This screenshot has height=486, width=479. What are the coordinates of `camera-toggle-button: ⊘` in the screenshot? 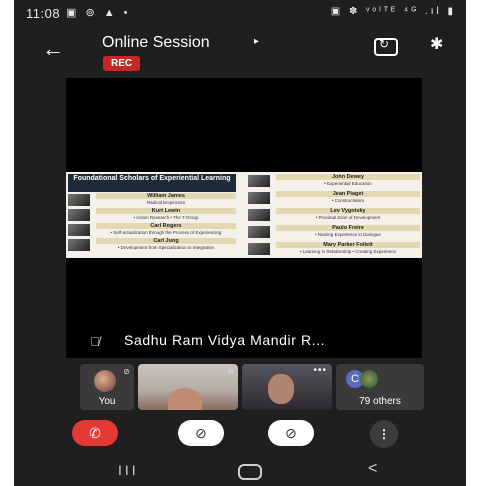 It's located at (201, 433).